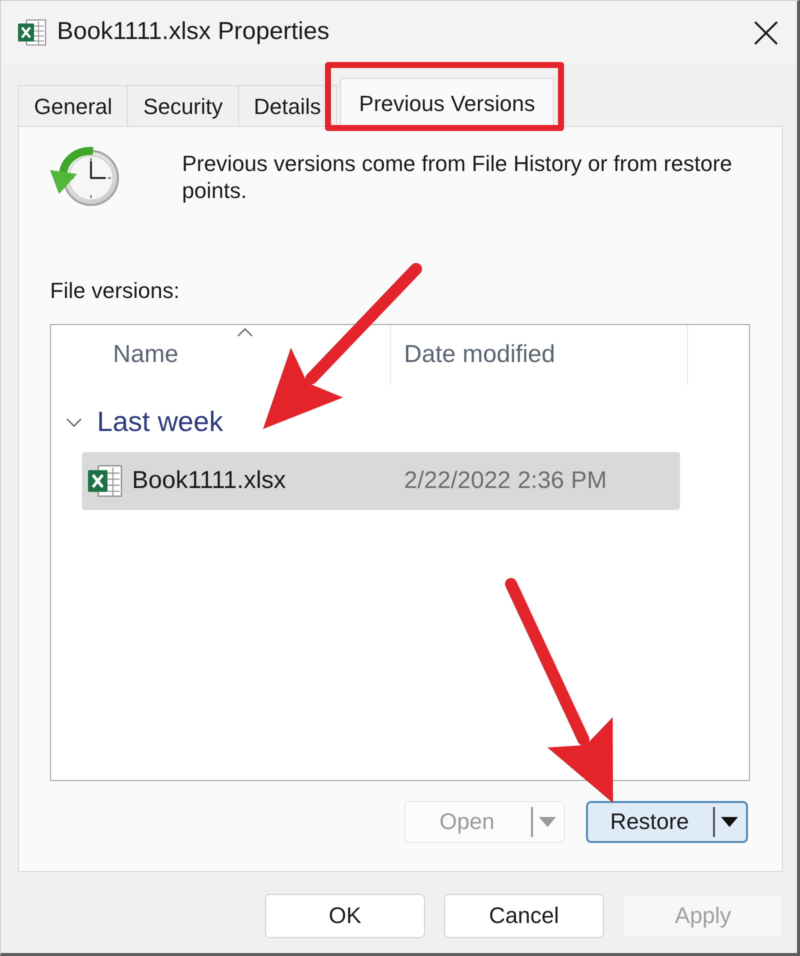  I want to click on tab: Details, so click(288, 105).